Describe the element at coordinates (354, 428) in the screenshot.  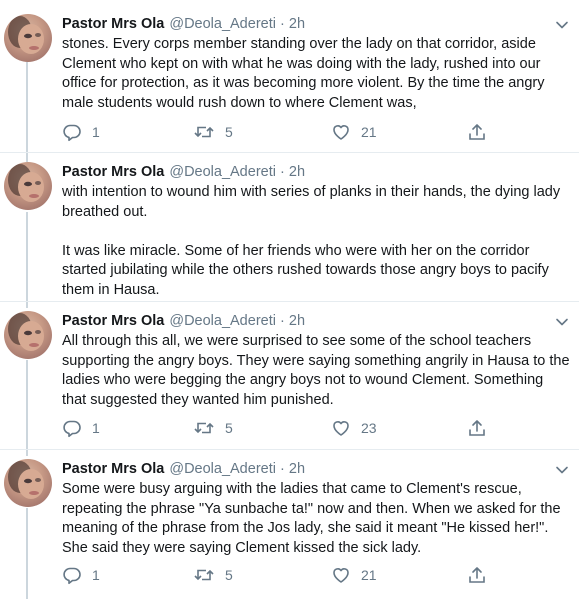
I see `like-button: 23` at that location.